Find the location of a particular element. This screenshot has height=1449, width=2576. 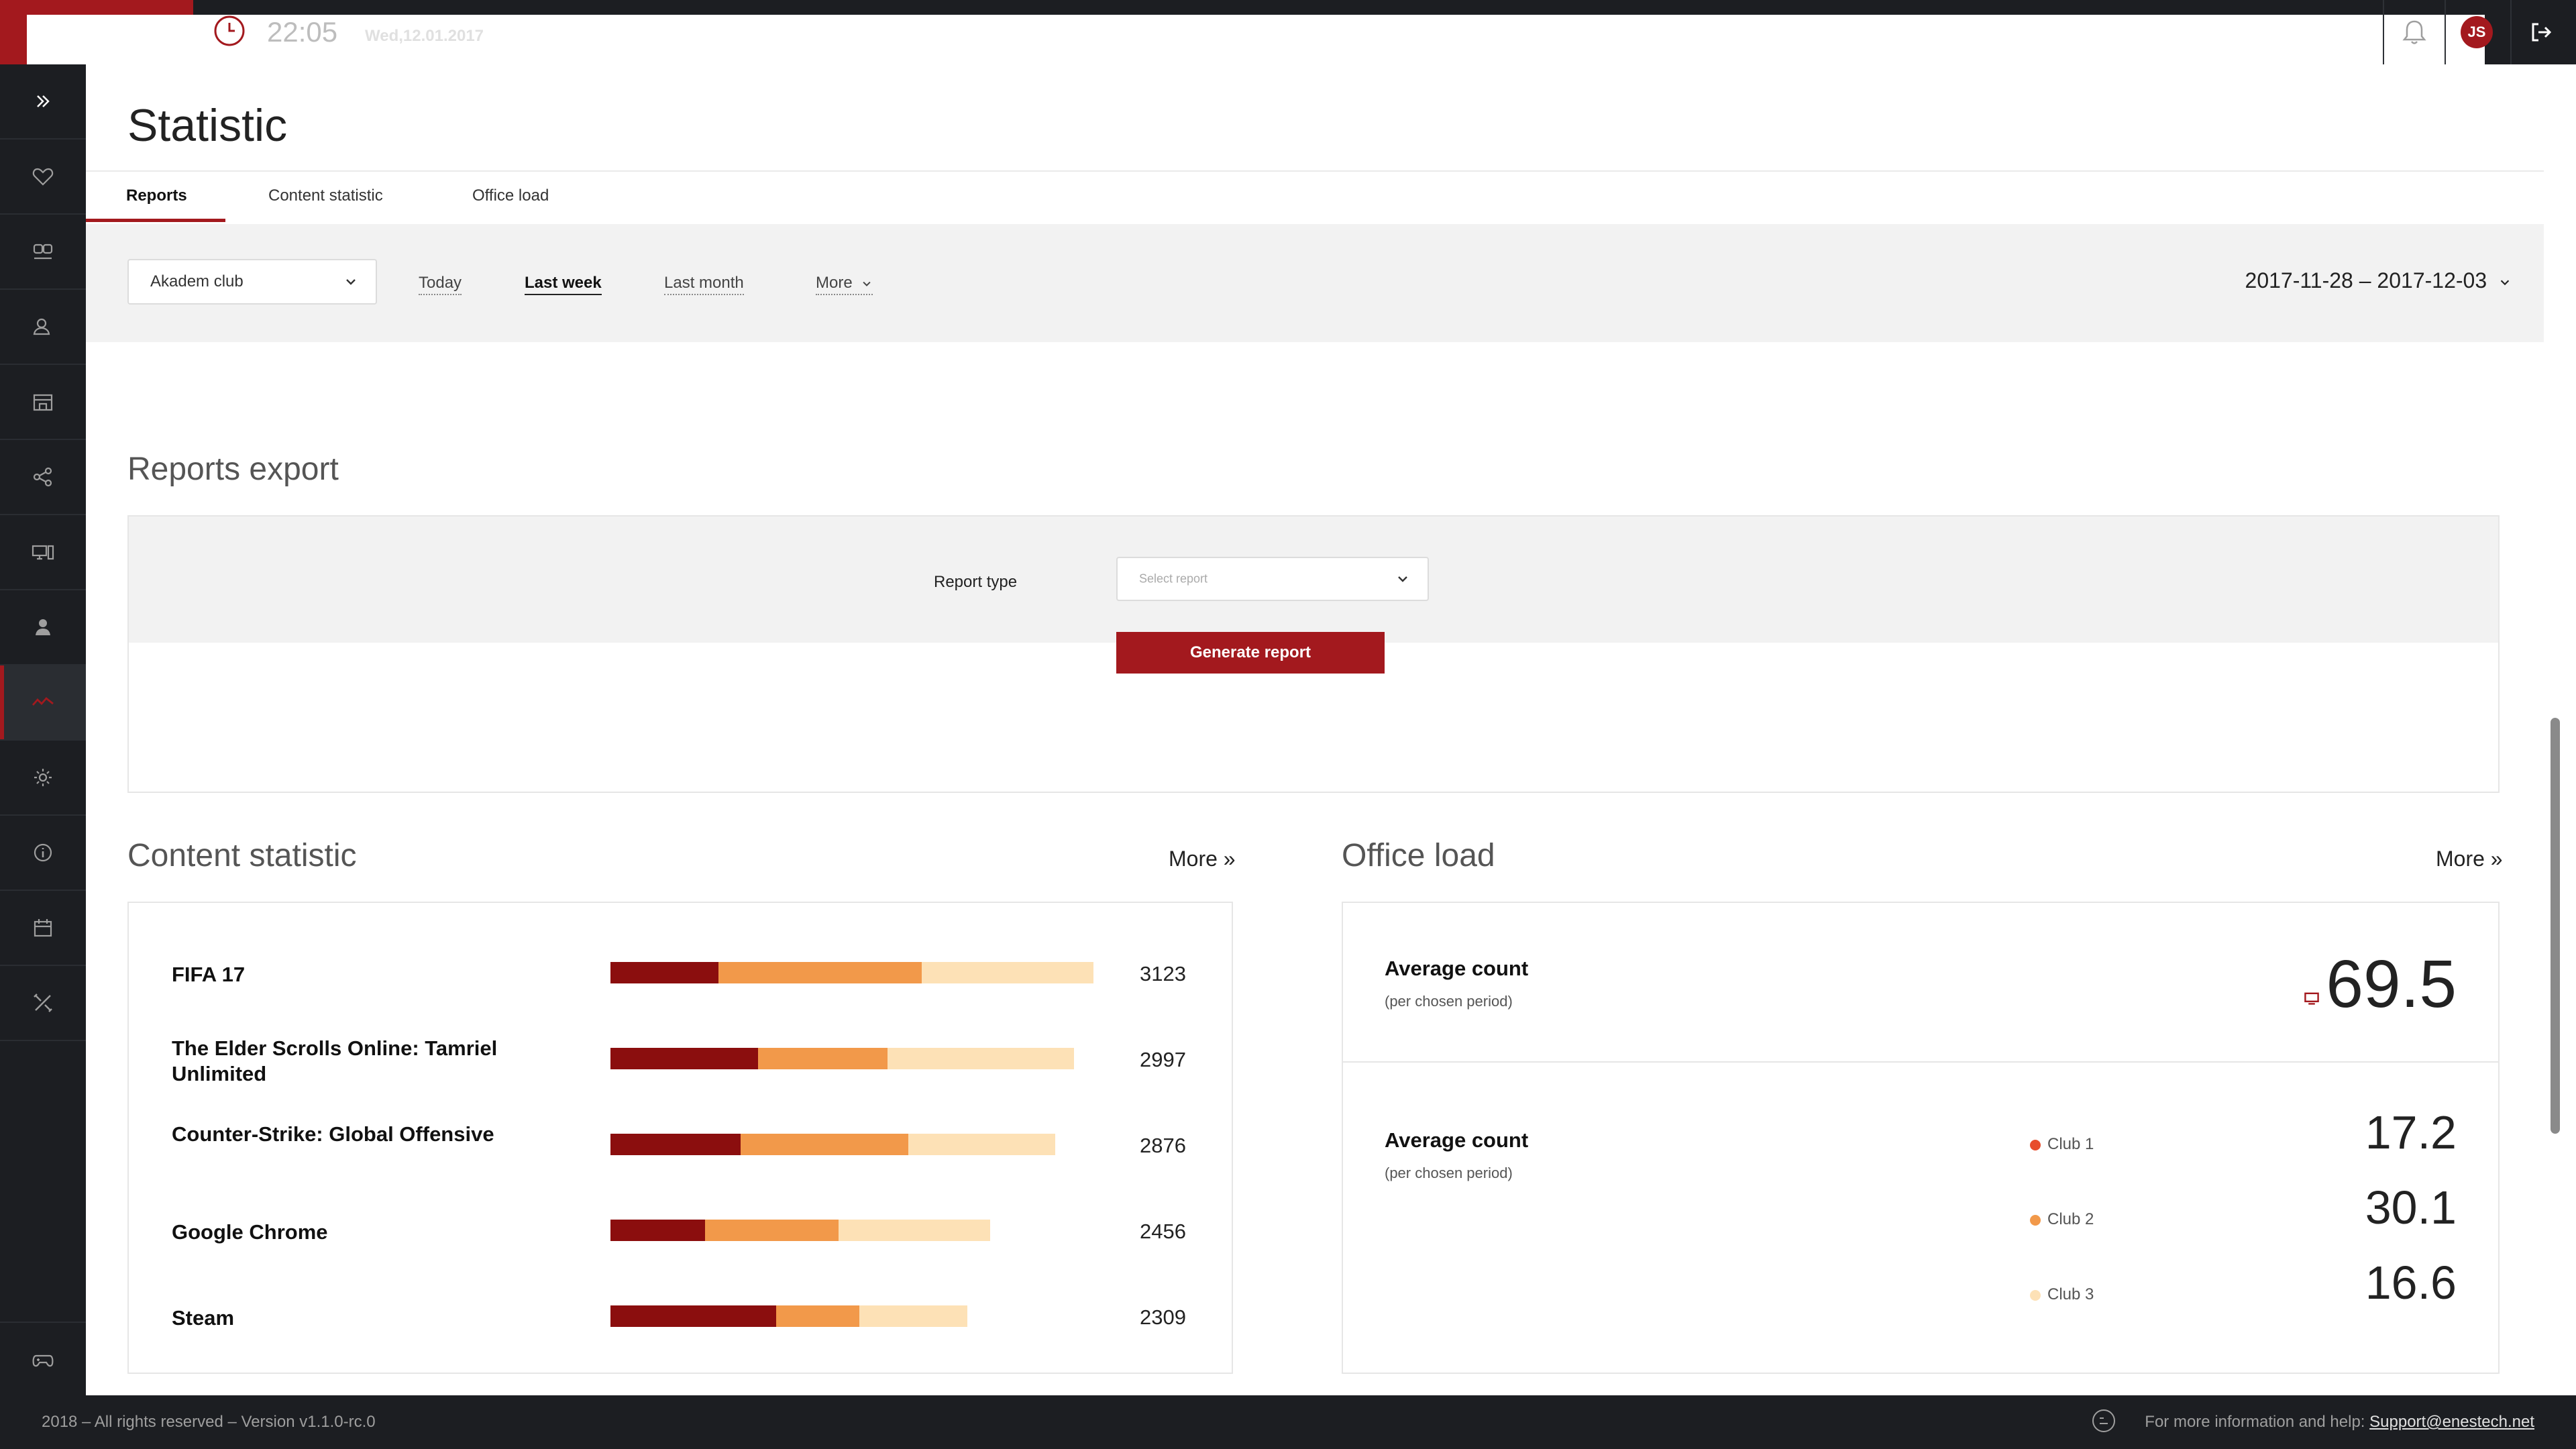

generate-report-button: Generate report is located at coordinates (1250, 653).